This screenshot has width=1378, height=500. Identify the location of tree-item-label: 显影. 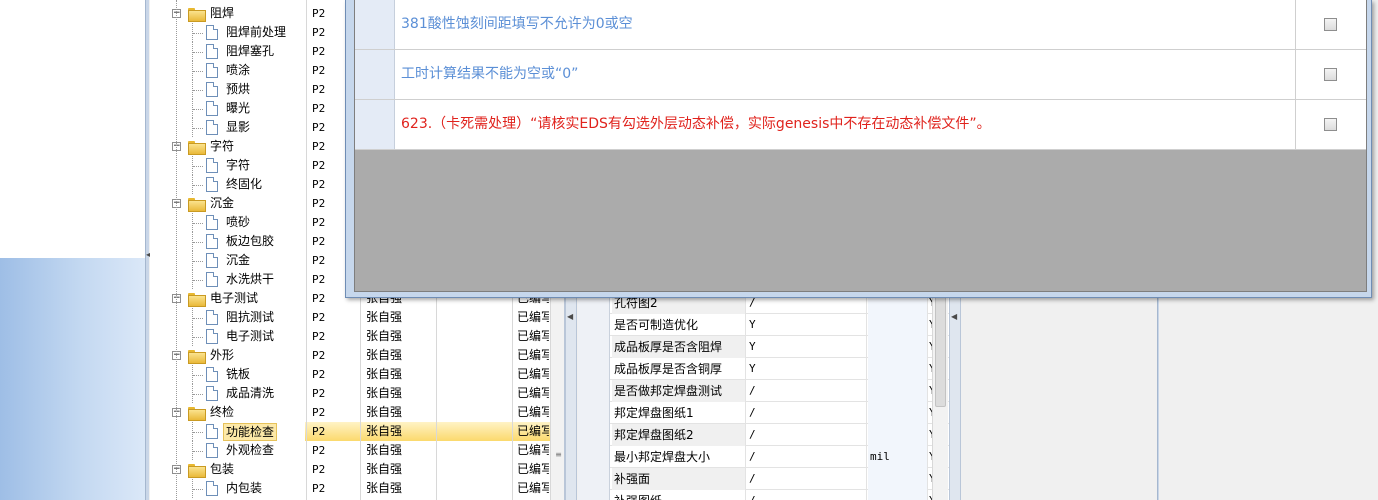
(238, 127).